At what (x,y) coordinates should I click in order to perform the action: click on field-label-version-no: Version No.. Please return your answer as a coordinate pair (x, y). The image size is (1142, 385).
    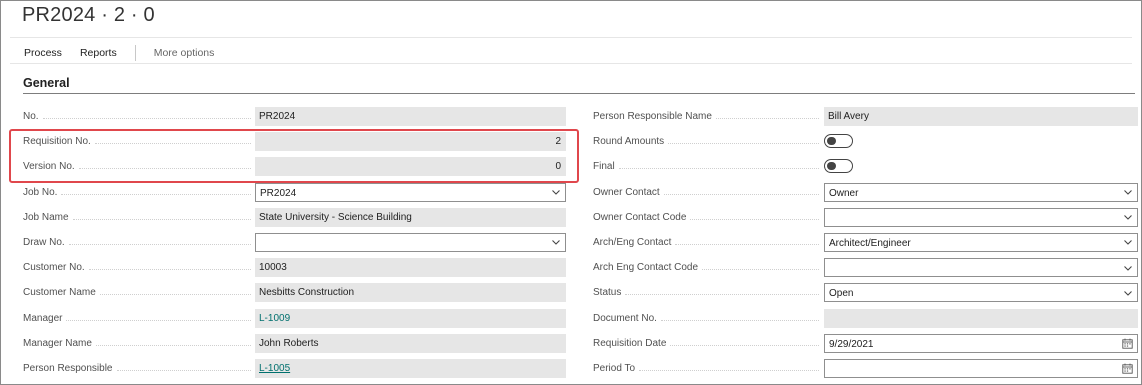
    Looking at the image, I should click on (137, 166).